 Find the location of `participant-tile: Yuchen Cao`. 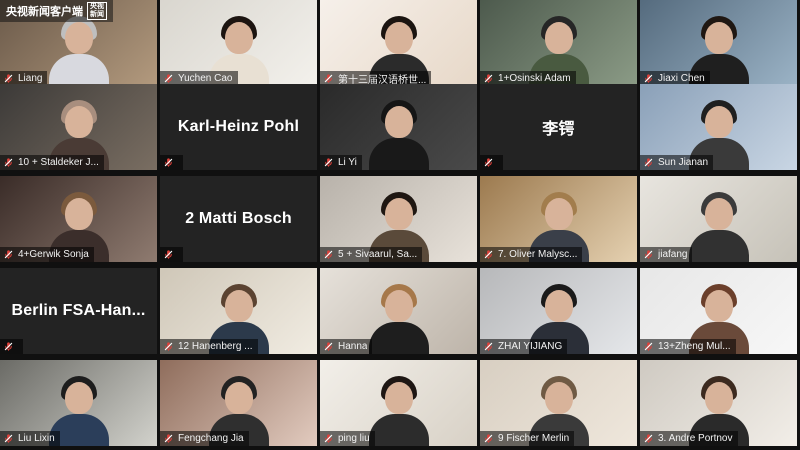

participant-tile: Yuchen Cao is located at coordinates (238, 43).